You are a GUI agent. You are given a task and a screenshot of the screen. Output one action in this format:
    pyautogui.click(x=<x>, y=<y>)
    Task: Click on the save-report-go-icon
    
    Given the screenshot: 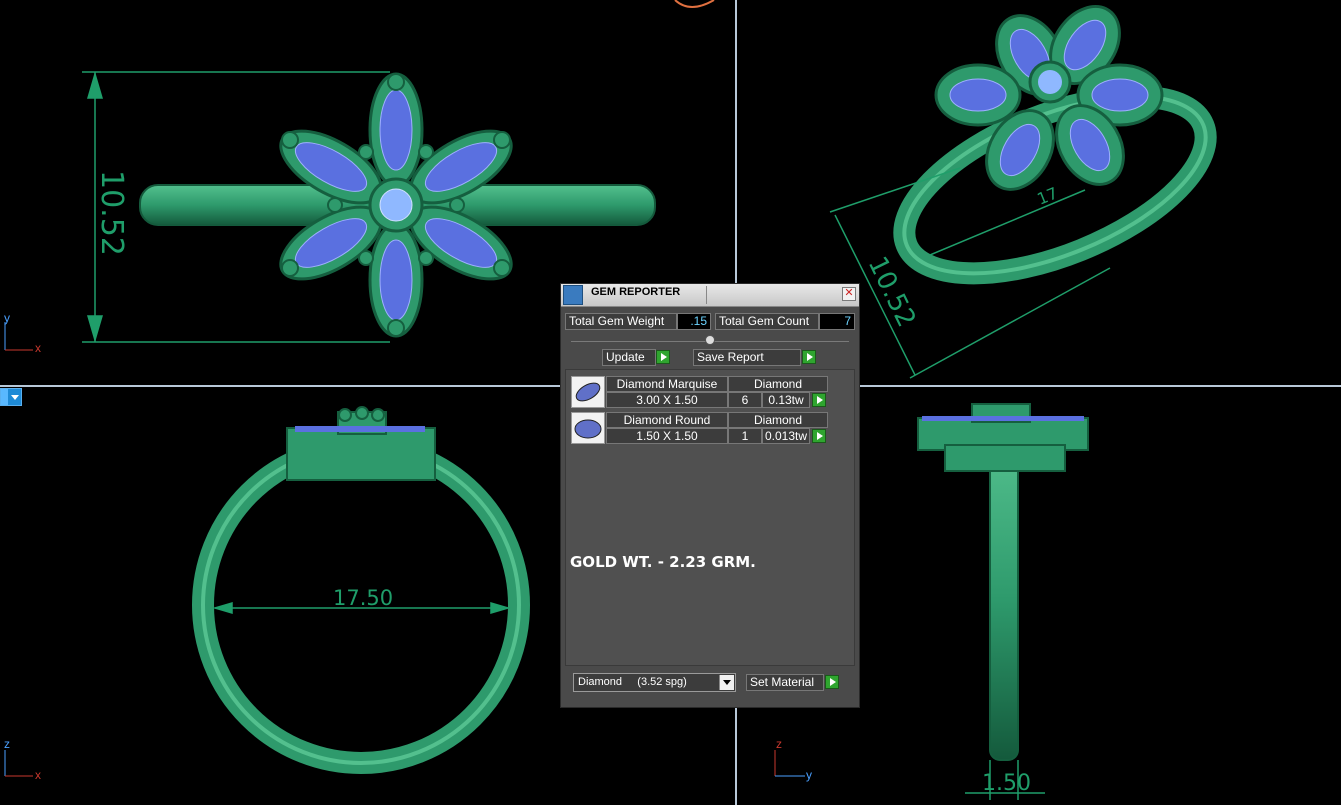 What is the action you would take?
    pyautogui.click(x=809, y=357)
    